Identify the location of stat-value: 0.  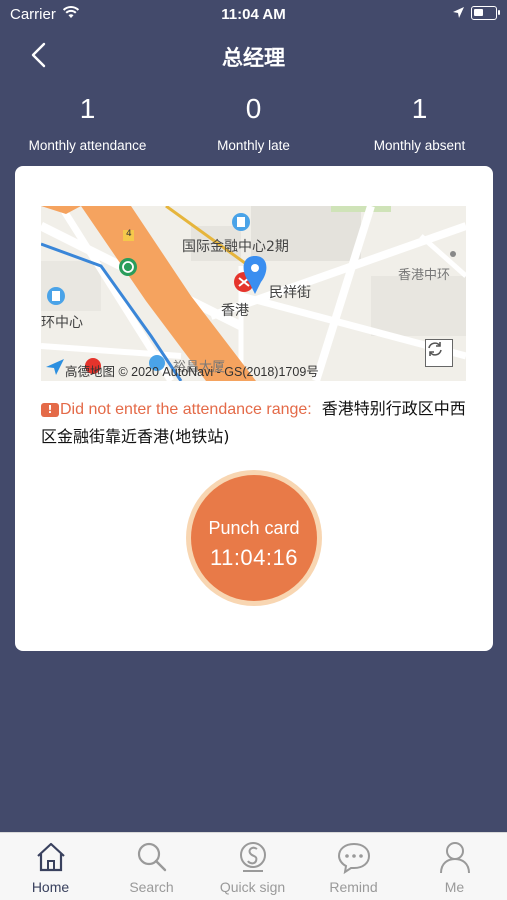
(253, 108).